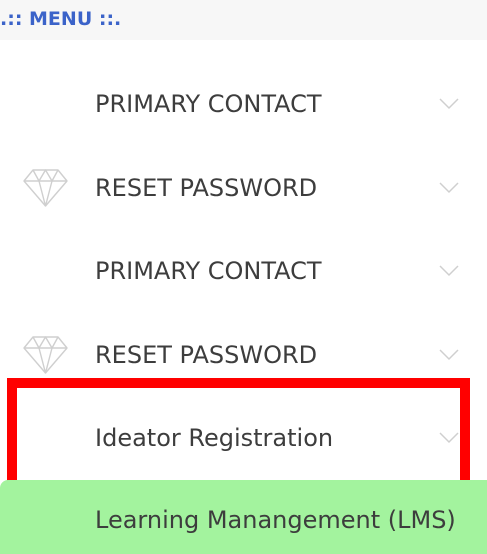 Image resolution: width=487 pixels, height=554 pixels. I want to click on menu-item-label: Ideator Registration, so click(214, 438).